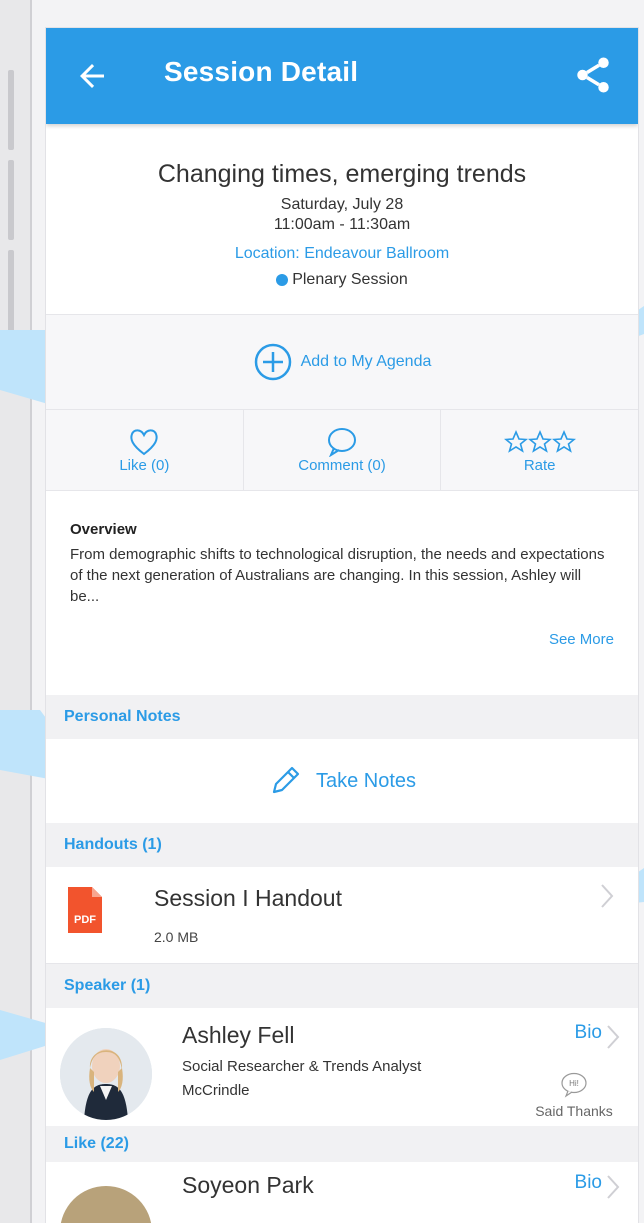  Describe the element at coordinates (144, 465) in the screenshot. I see `like-label: Like (0)` at that location.